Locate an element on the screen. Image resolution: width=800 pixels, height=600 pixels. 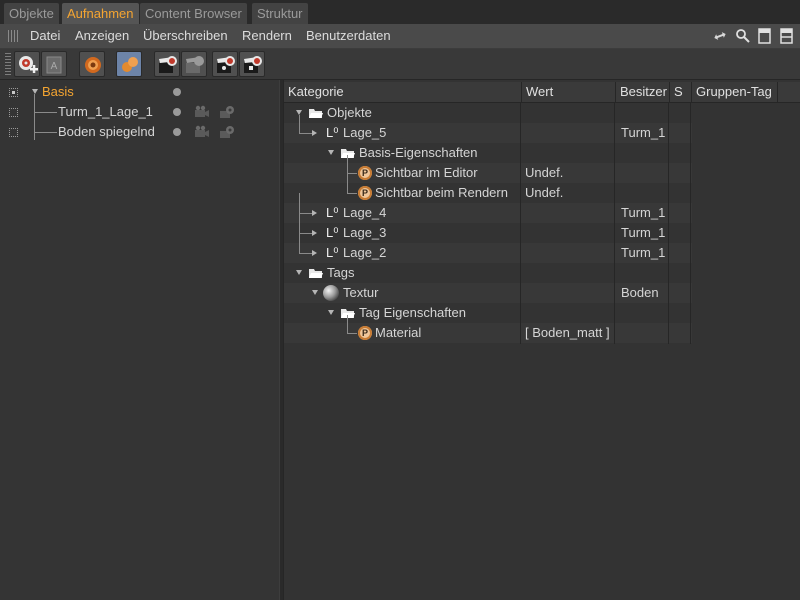
besitzer-cell: Turm_1 is located at coordinates (643, 252).